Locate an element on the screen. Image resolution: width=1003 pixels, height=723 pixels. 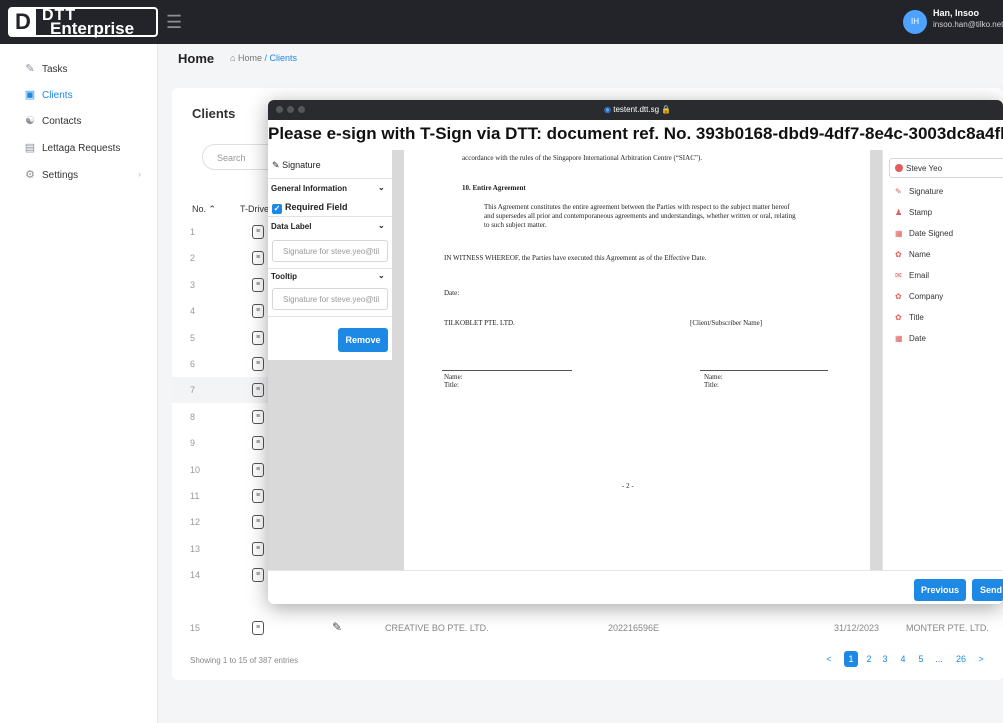
sidebar-item-lettaga-requests: ▤ Lettaga Requests is located at coordinates (79, 149).